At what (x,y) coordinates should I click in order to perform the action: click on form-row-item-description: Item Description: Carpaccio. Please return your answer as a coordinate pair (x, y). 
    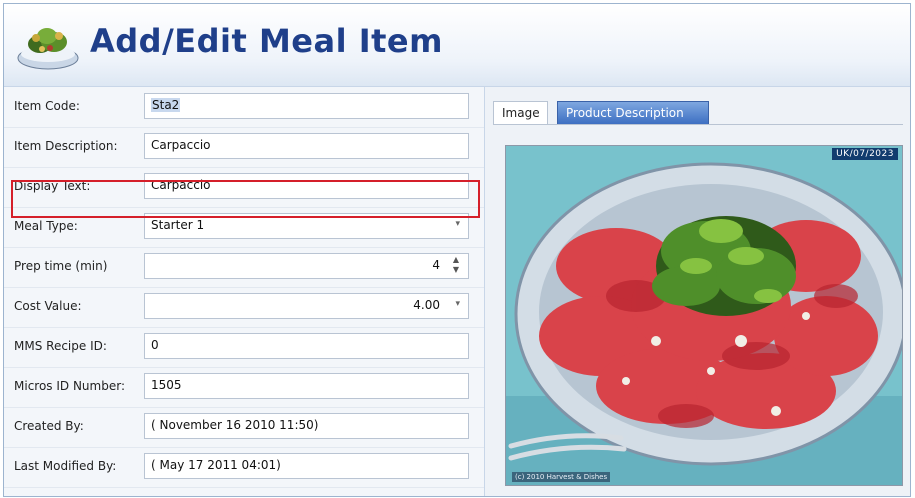
    Looking at the image, I should click on (244, 147).